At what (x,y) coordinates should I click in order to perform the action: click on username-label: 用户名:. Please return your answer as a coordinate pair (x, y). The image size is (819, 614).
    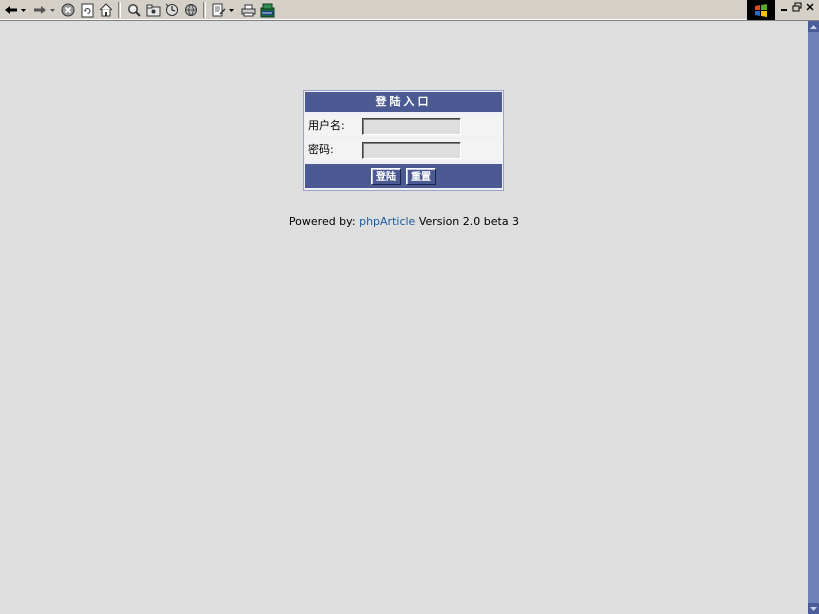
    Looking at the image, I should click on (326, 125).